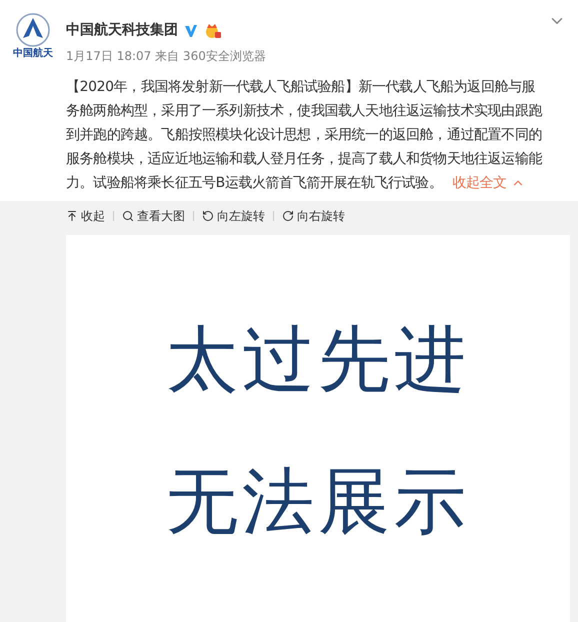  Describe the element at coordinates (153, 216) in the screenshot. I see `toolbar-button: 查看大图` at that location.